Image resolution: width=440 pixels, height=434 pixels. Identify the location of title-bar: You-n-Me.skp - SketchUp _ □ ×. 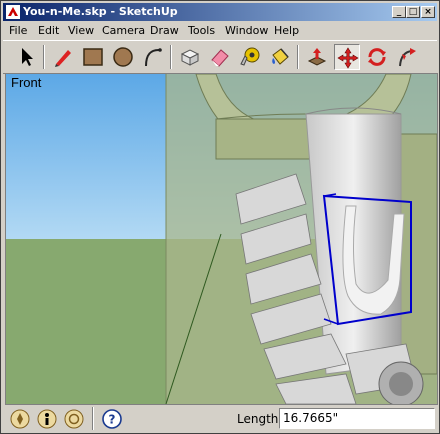
(220, 12).